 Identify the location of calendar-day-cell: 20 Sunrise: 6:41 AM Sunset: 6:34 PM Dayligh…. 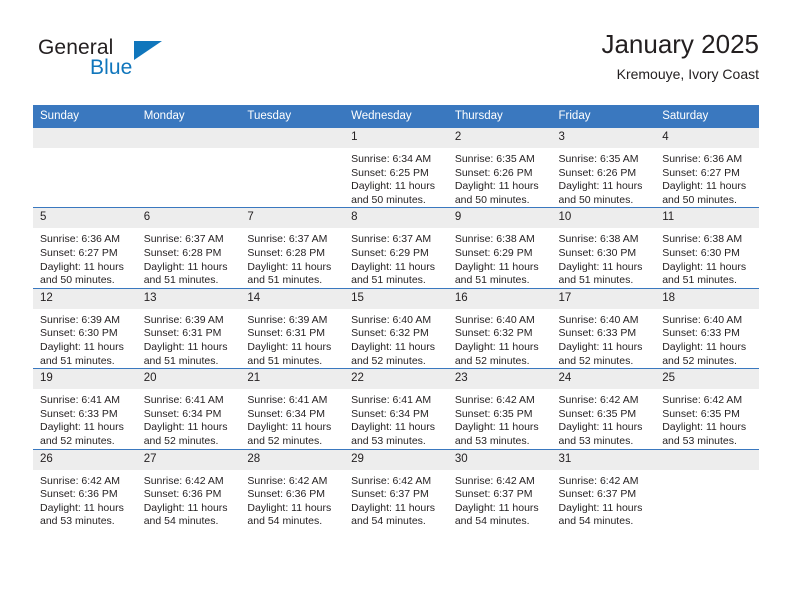
(188, 408).